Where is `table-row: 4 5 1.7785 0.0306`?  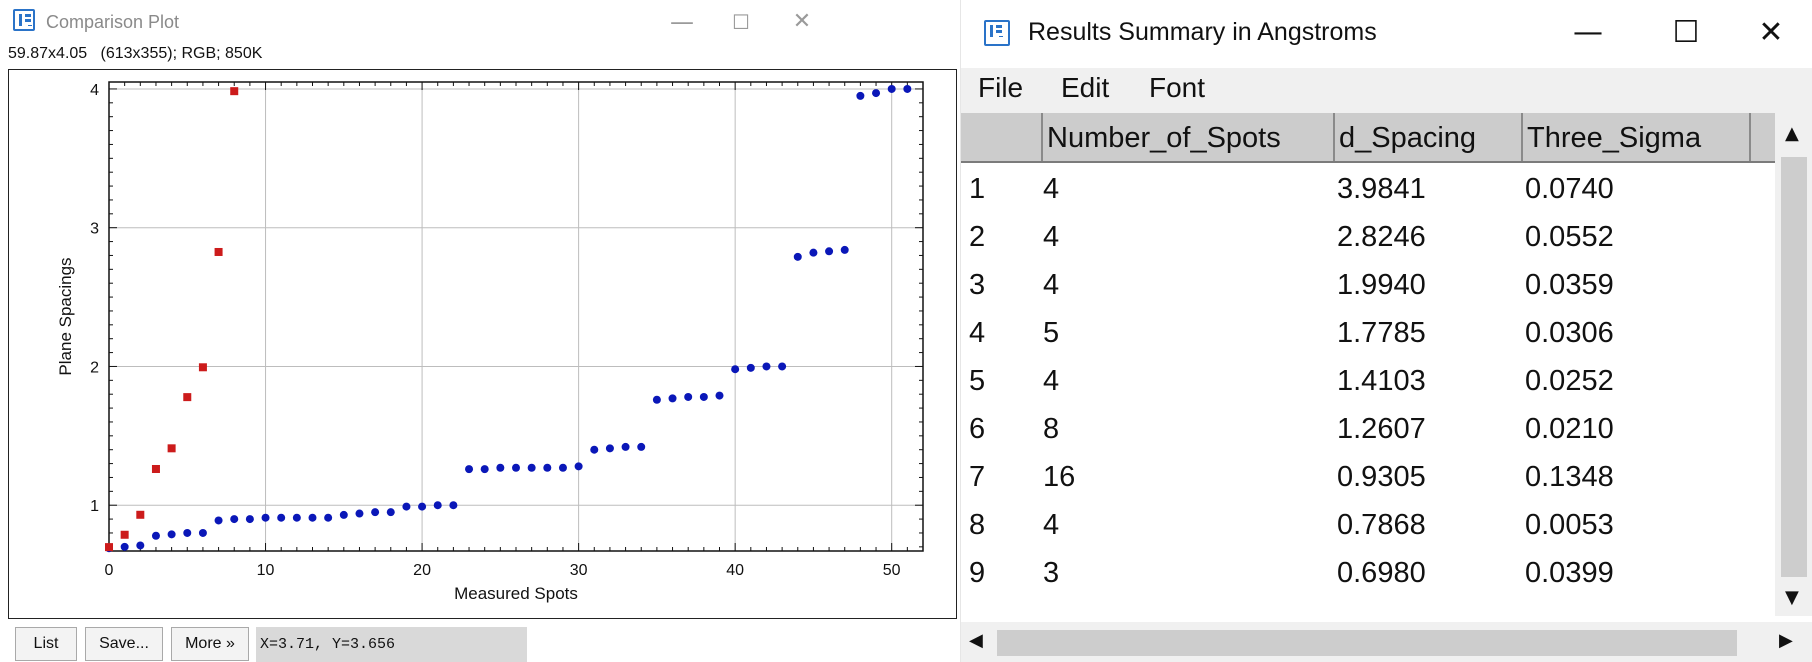 table-row: 4 5 1.7785 0.0306 is located at coordinates (1368, 333).